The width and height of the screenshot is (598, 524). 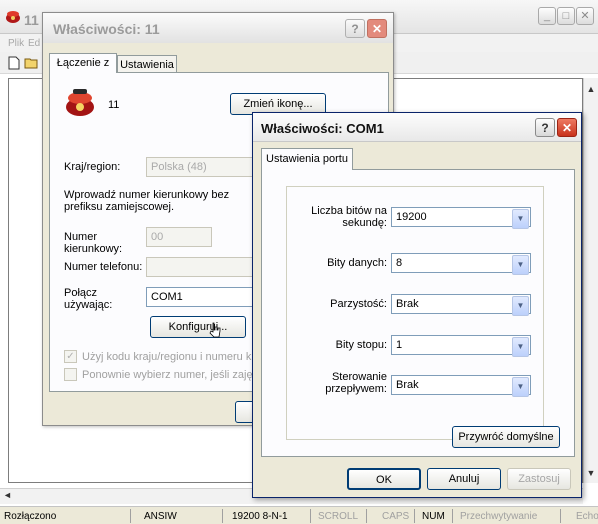 I want to click on cancel-button: Anuluj, so click(x=464, y=479).